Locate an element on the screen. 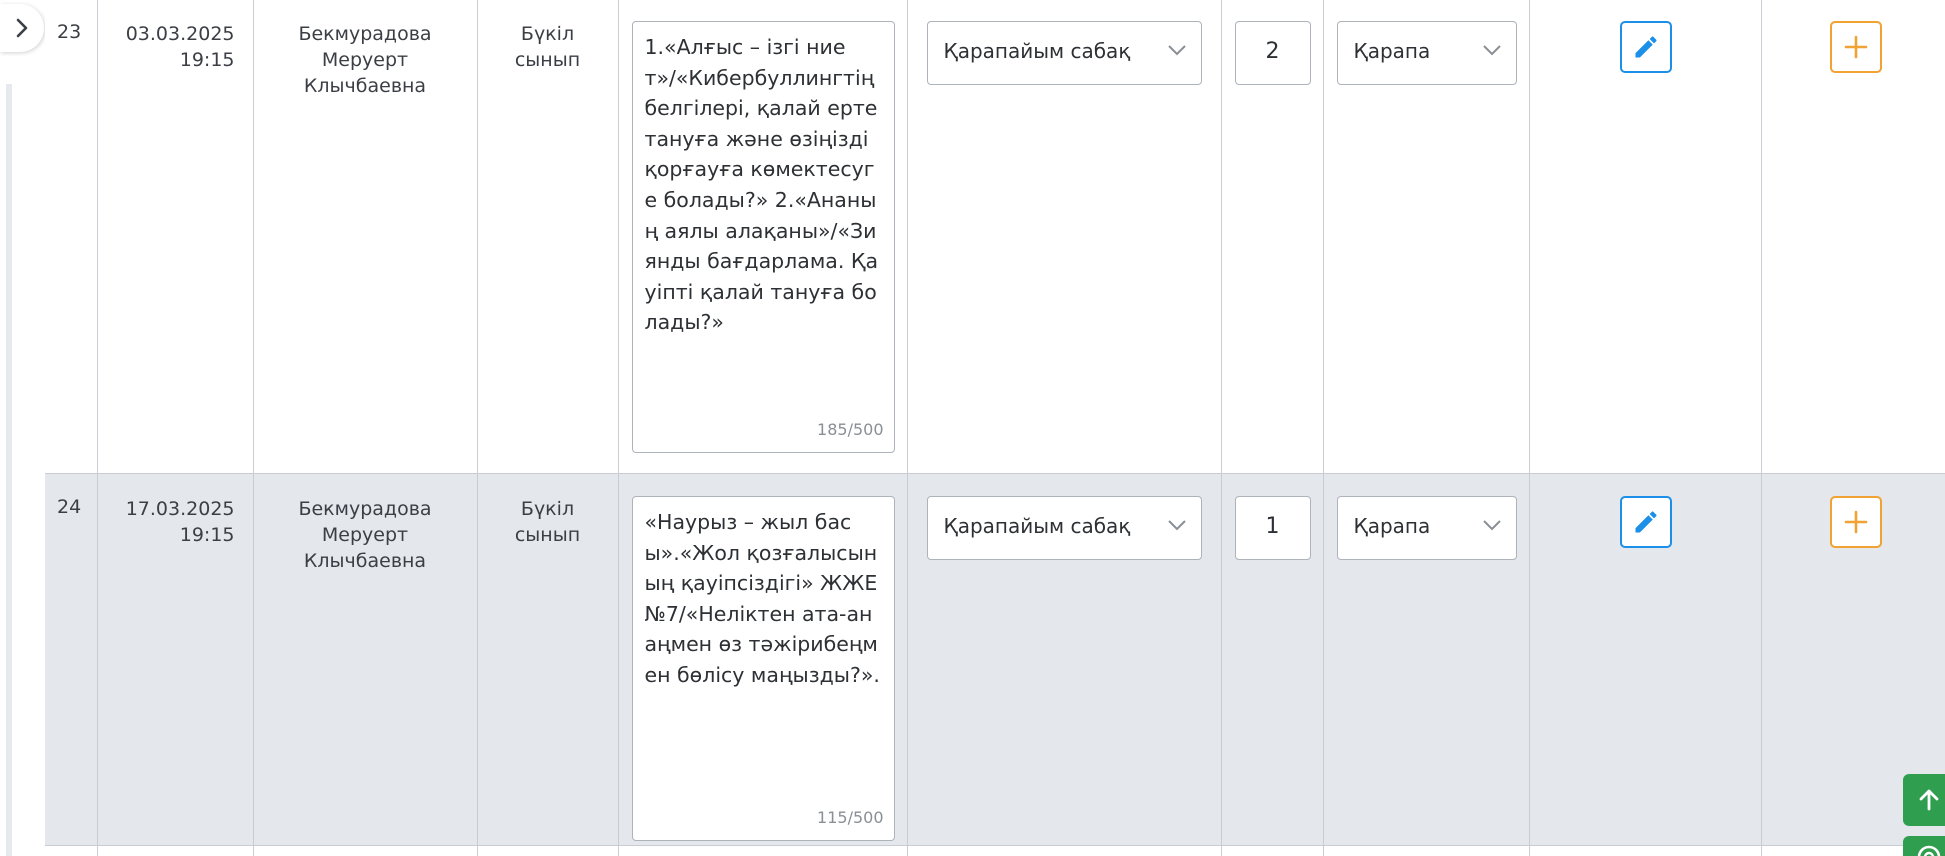  add-cell is located at coordinates (1853, 237).